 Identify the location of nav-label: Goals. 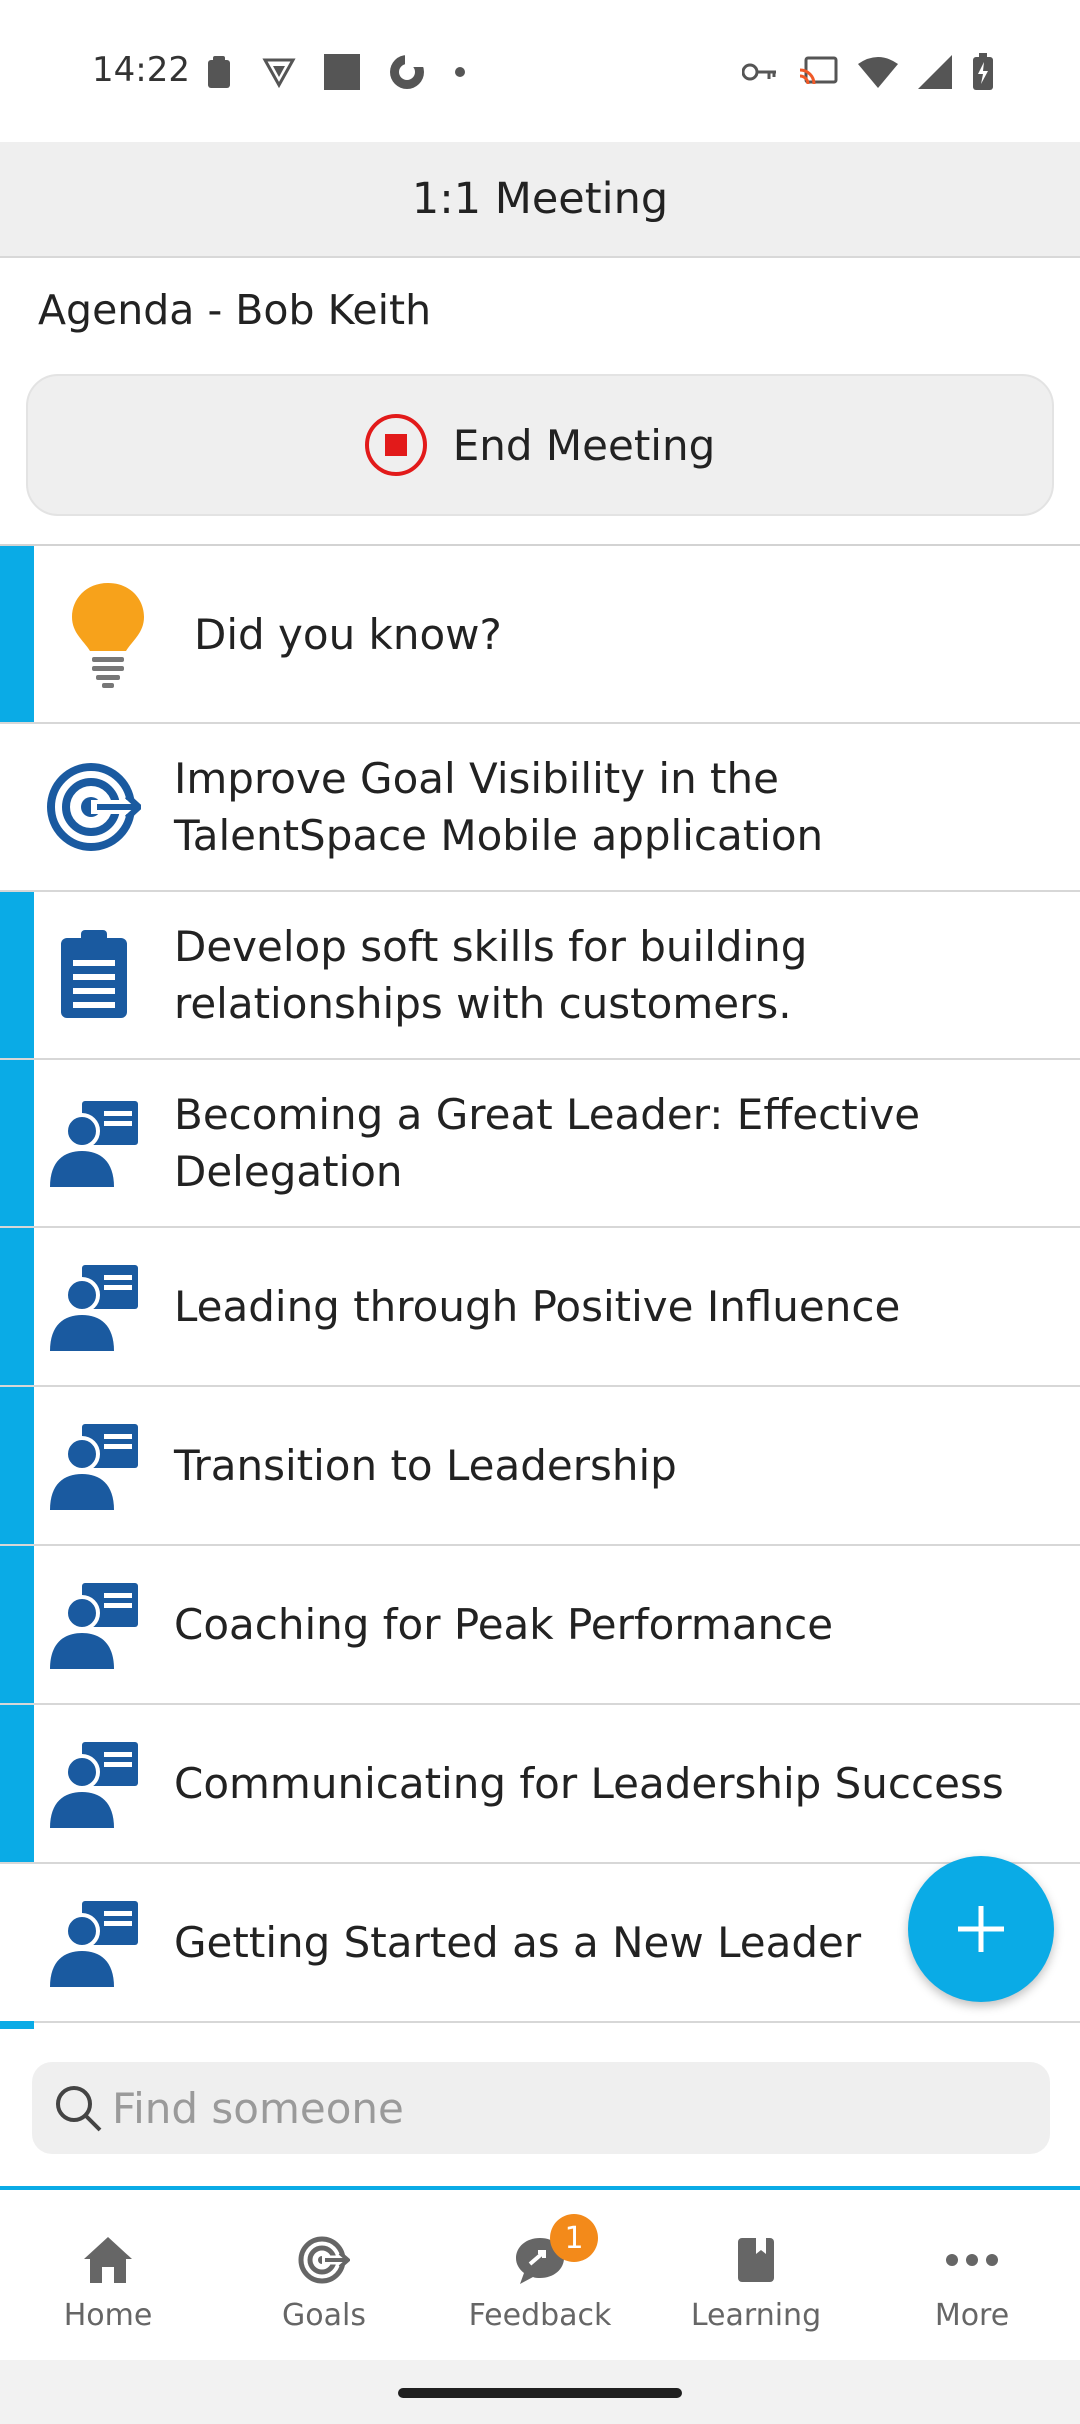
(324, 2315).